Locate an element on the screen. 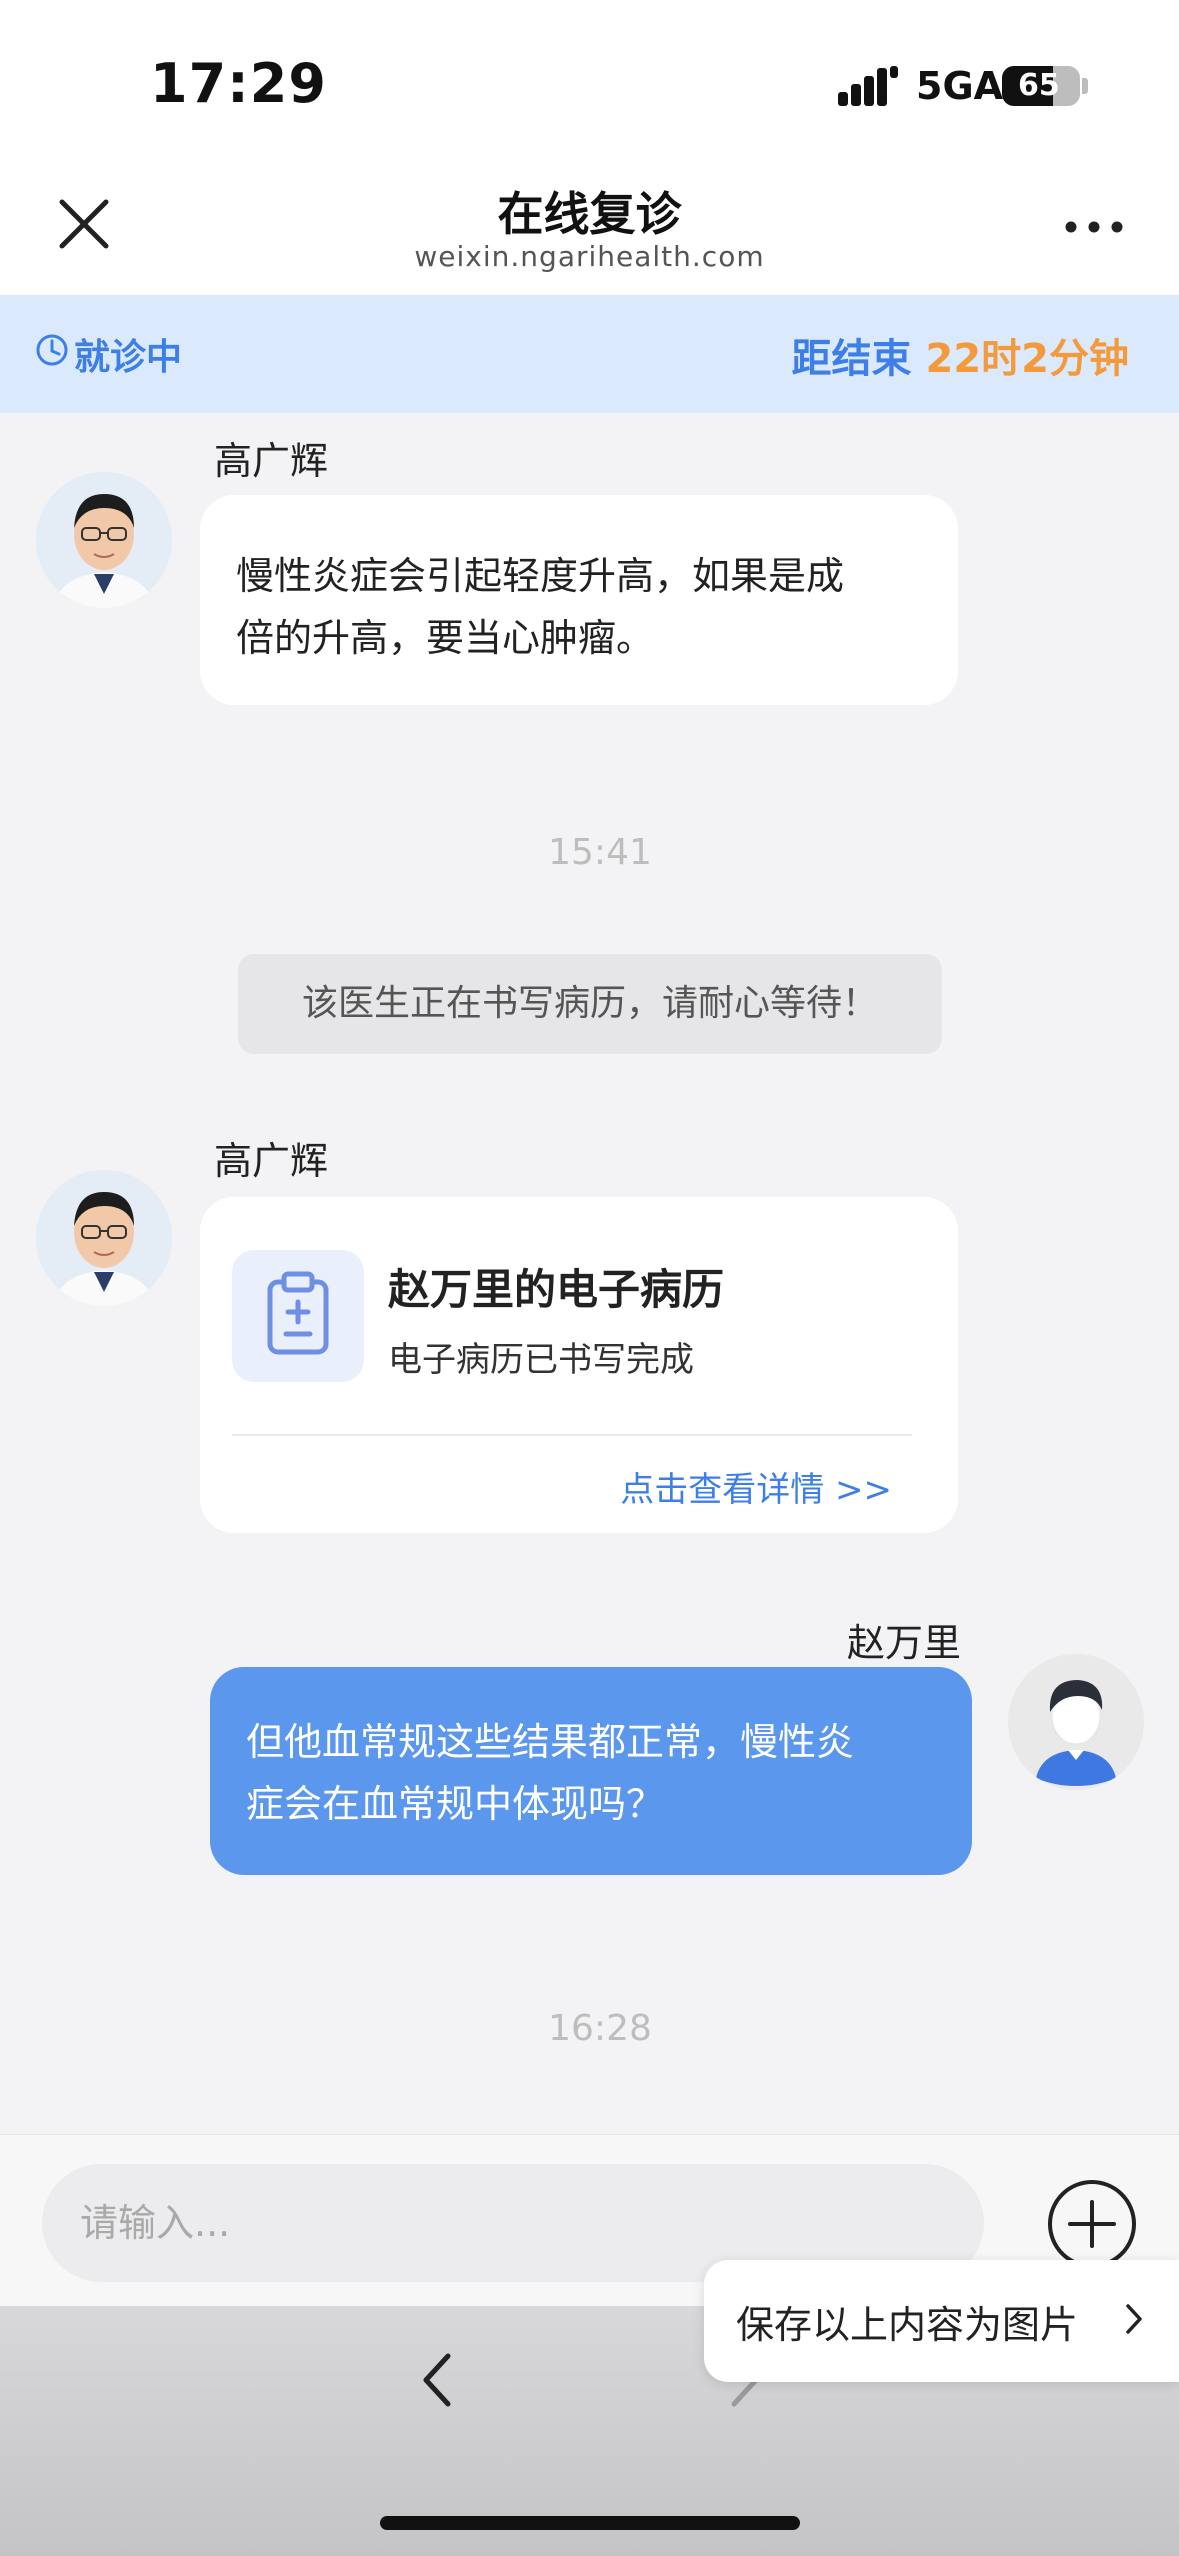 Image resolution: width=1179 pixels, height=2556 pixels. countdown-label: 距结束 is located at coordinates (851, 359).